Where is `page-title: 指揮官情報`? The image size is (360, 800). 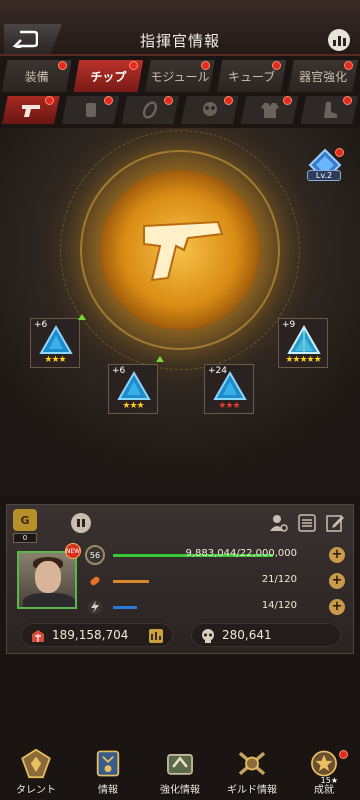 page-title: 指揮官情報 is located at coordinates (179, 41).